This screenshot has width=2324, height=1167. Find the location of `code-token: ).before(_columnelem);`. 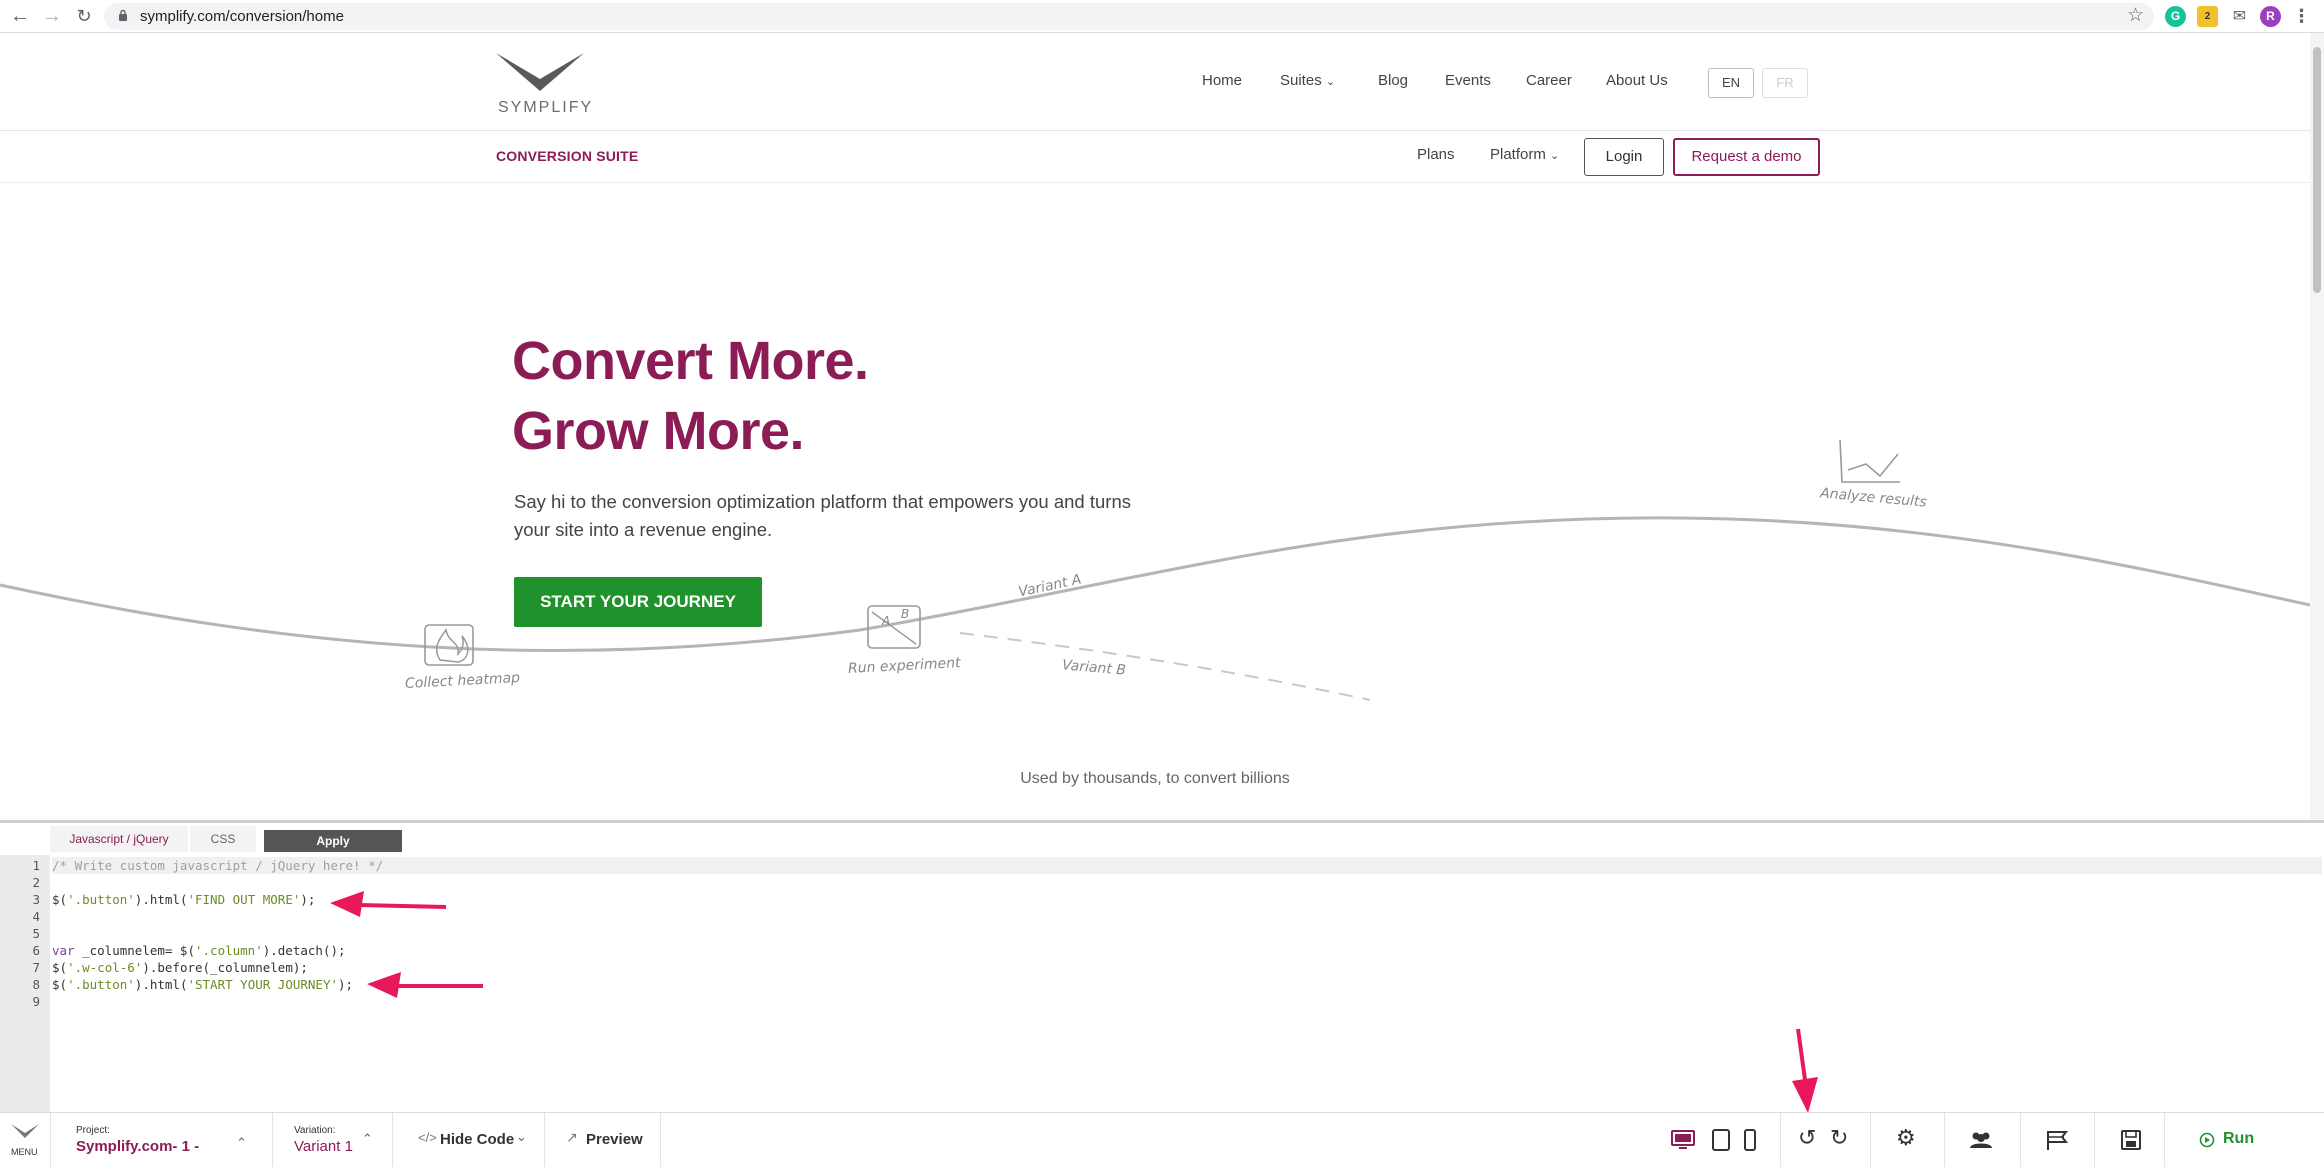

code-token: ).before(_columnelem); is located at coordinates (225, 967).